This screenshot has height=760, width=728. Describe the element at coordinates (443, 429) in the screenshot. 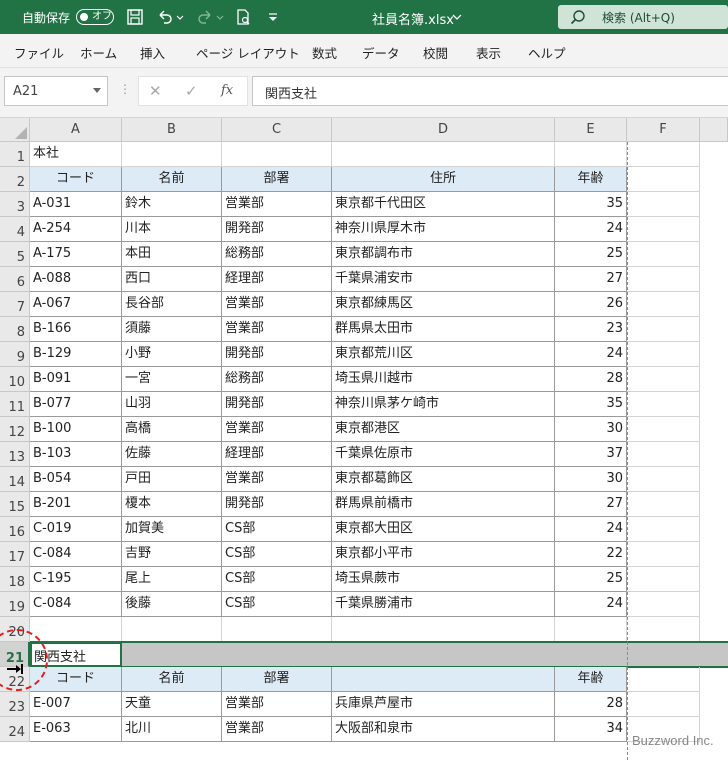

I see `data-cell: 東京都港区` at that location.